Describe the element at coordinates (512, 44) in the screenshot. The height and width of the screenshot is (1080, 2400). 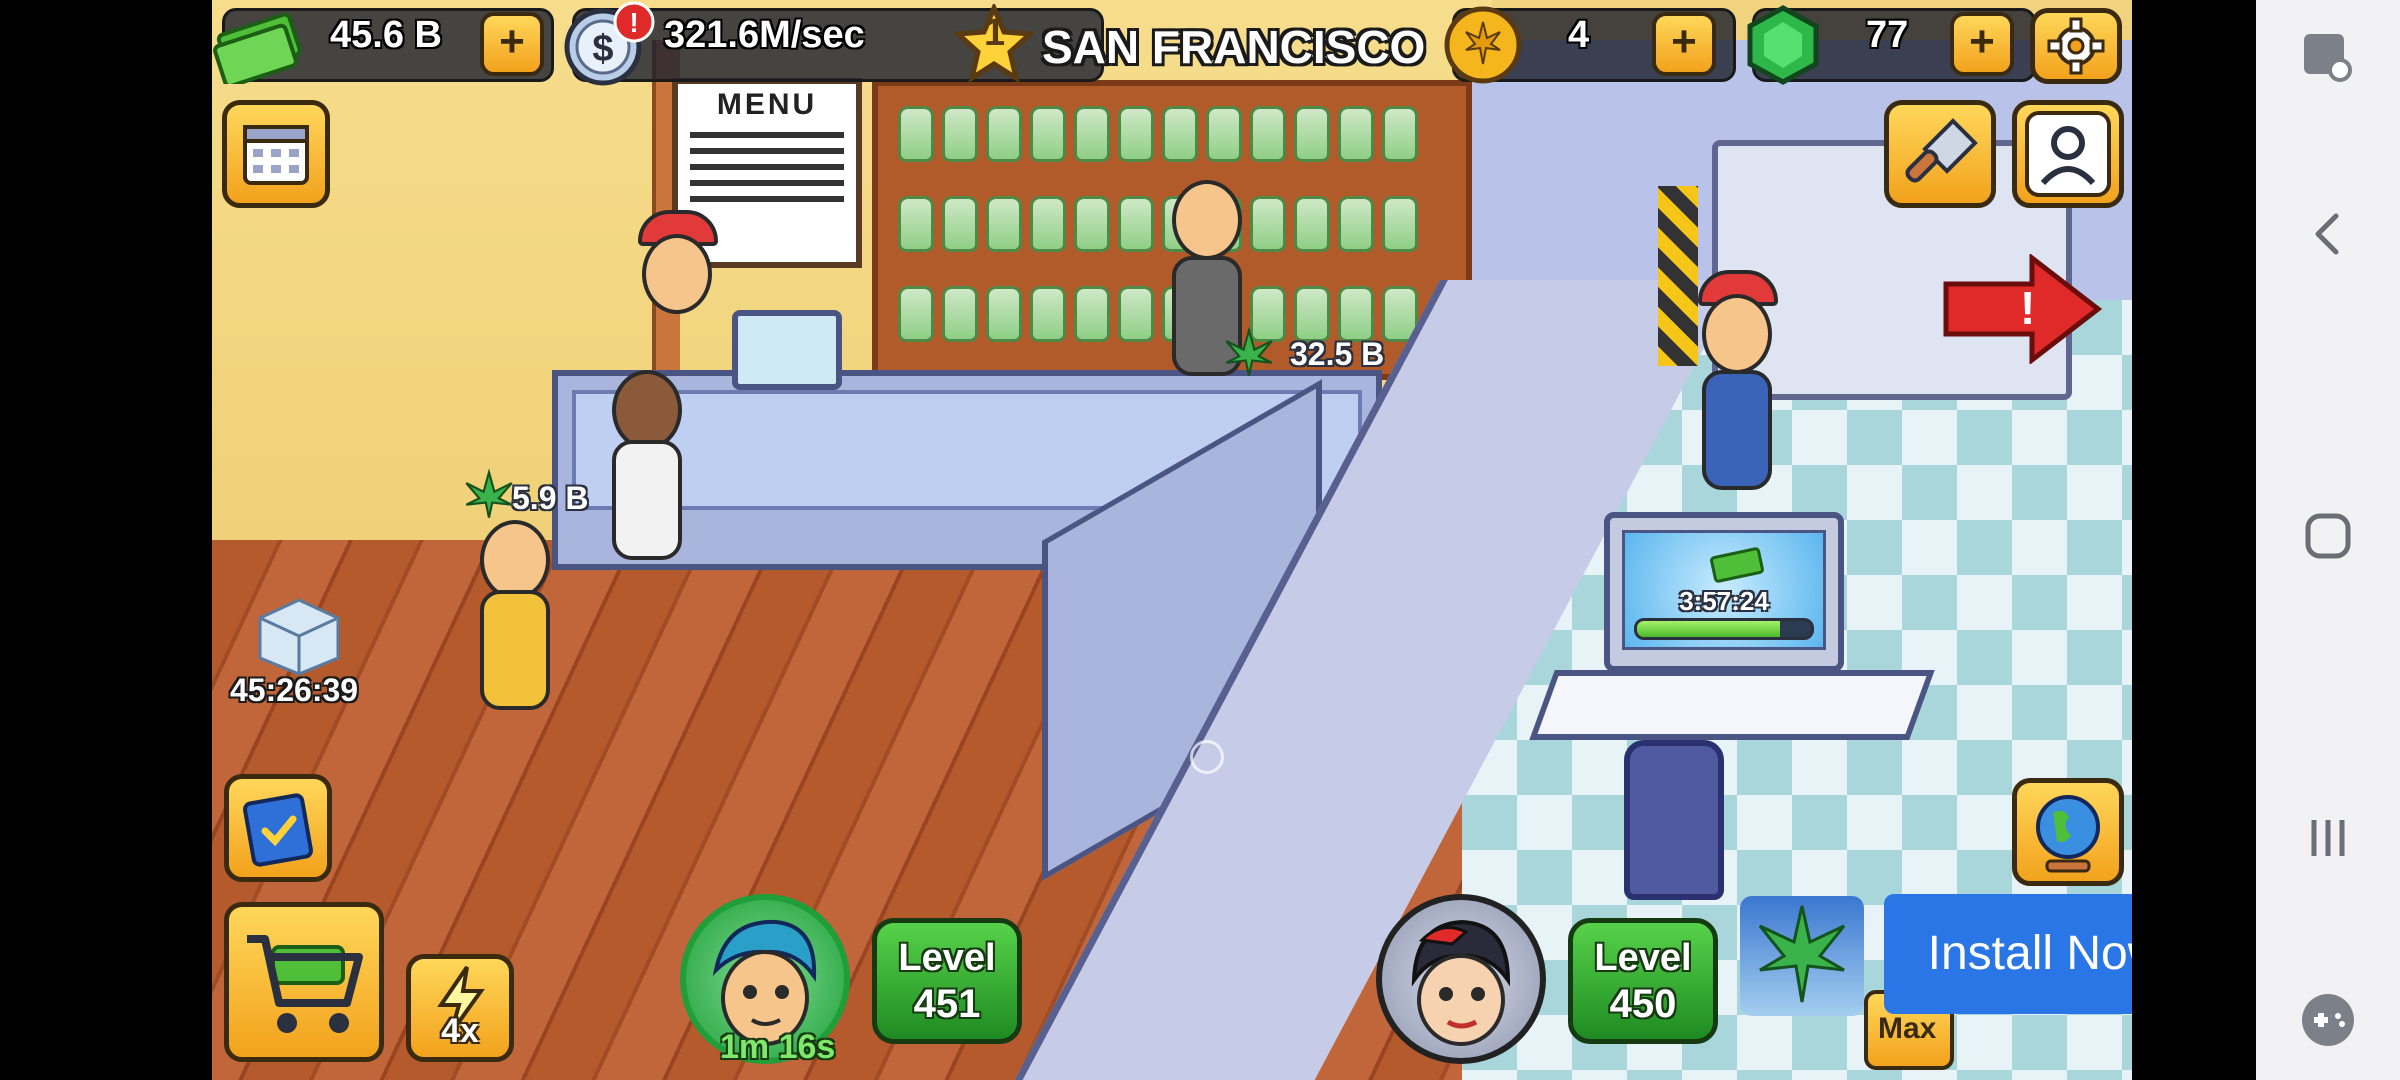
I see `add-cash-button: +` at that location.